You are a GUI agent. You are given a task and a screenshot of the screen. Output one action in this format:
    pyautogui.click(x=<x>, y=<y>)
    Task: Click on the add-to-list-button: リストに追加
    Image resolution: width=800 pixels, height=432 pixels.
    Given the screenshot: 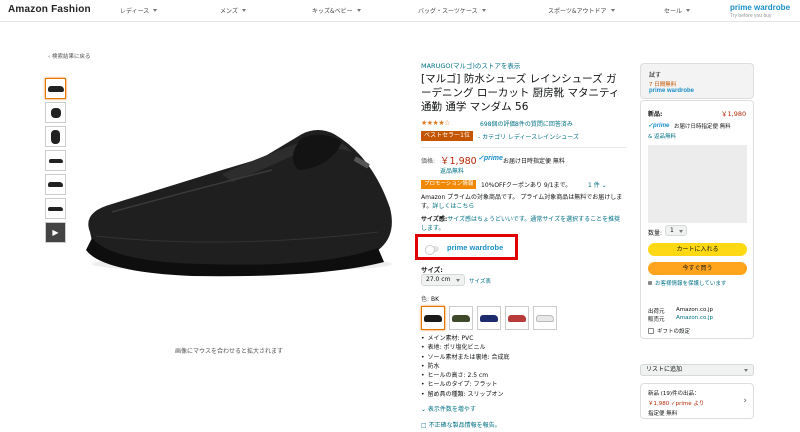 What is the action you would take?
    pyautogui.click(x=697, y=370)
    